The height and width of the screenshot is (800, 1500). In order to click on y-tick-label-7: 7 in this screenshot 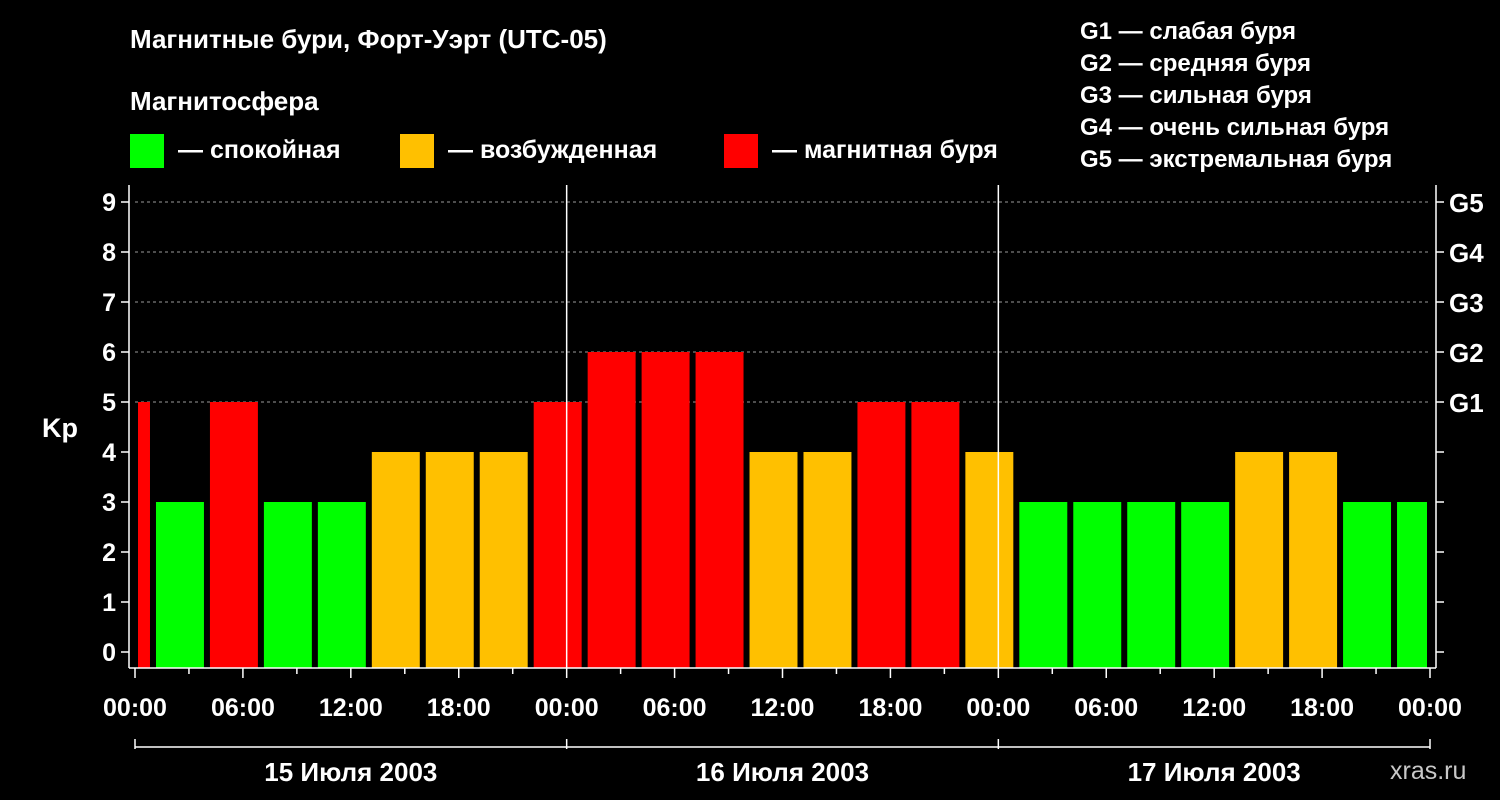, I will do `click(109, 303)`.